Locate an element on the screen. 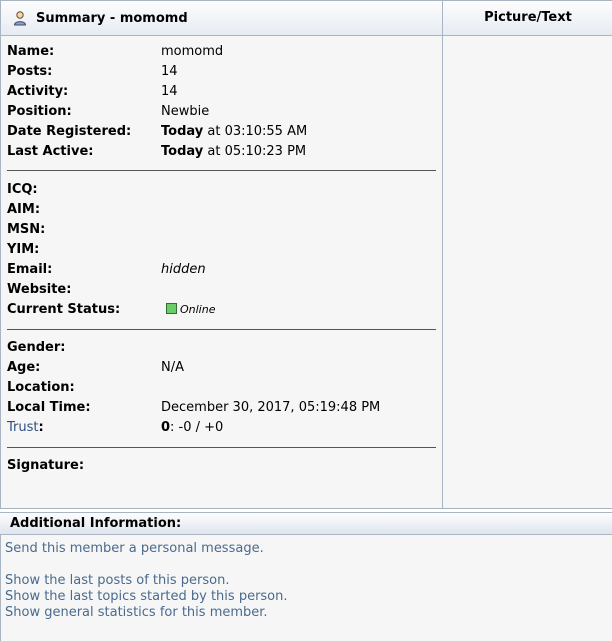 The height and width of the screenshot is (641, 612). posts-value: 14 is located at coordinates (169, 71).